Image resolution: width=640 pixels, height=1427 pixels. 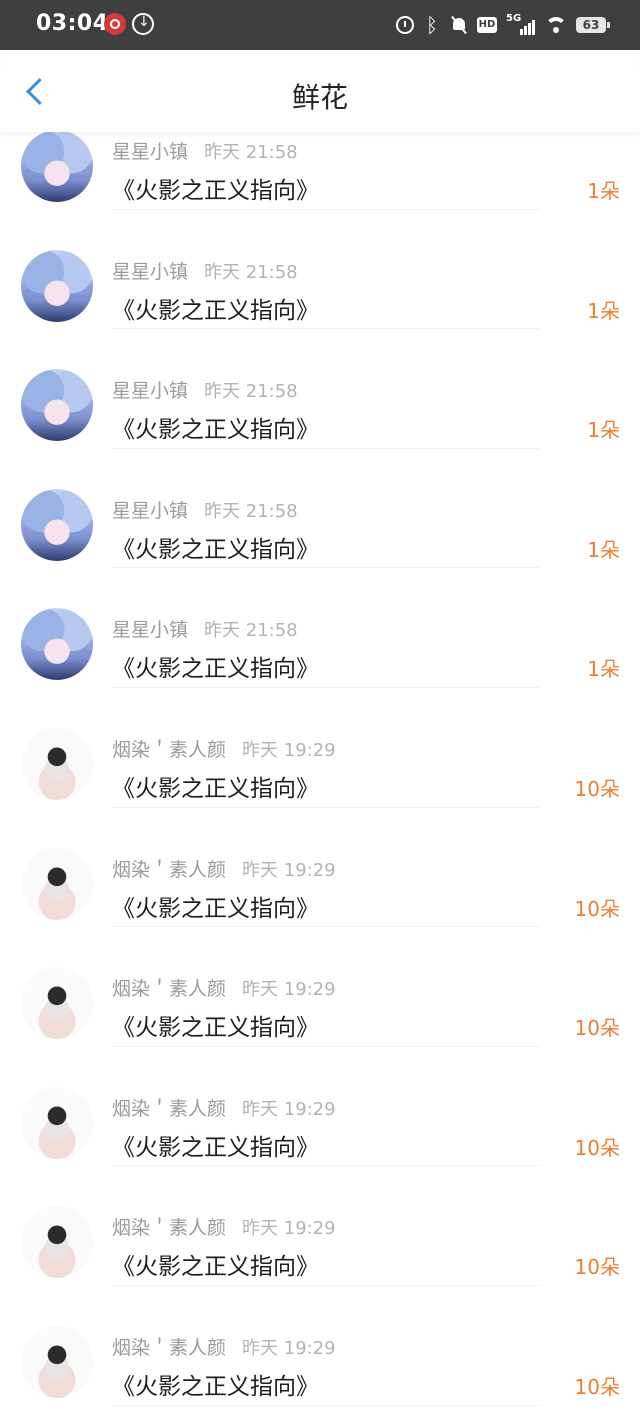 What do you see at coordinates (320, 25) in the screenshot?
I see `status-bar: 03:04 HD 5G 63` at bounding box center [320, 25].